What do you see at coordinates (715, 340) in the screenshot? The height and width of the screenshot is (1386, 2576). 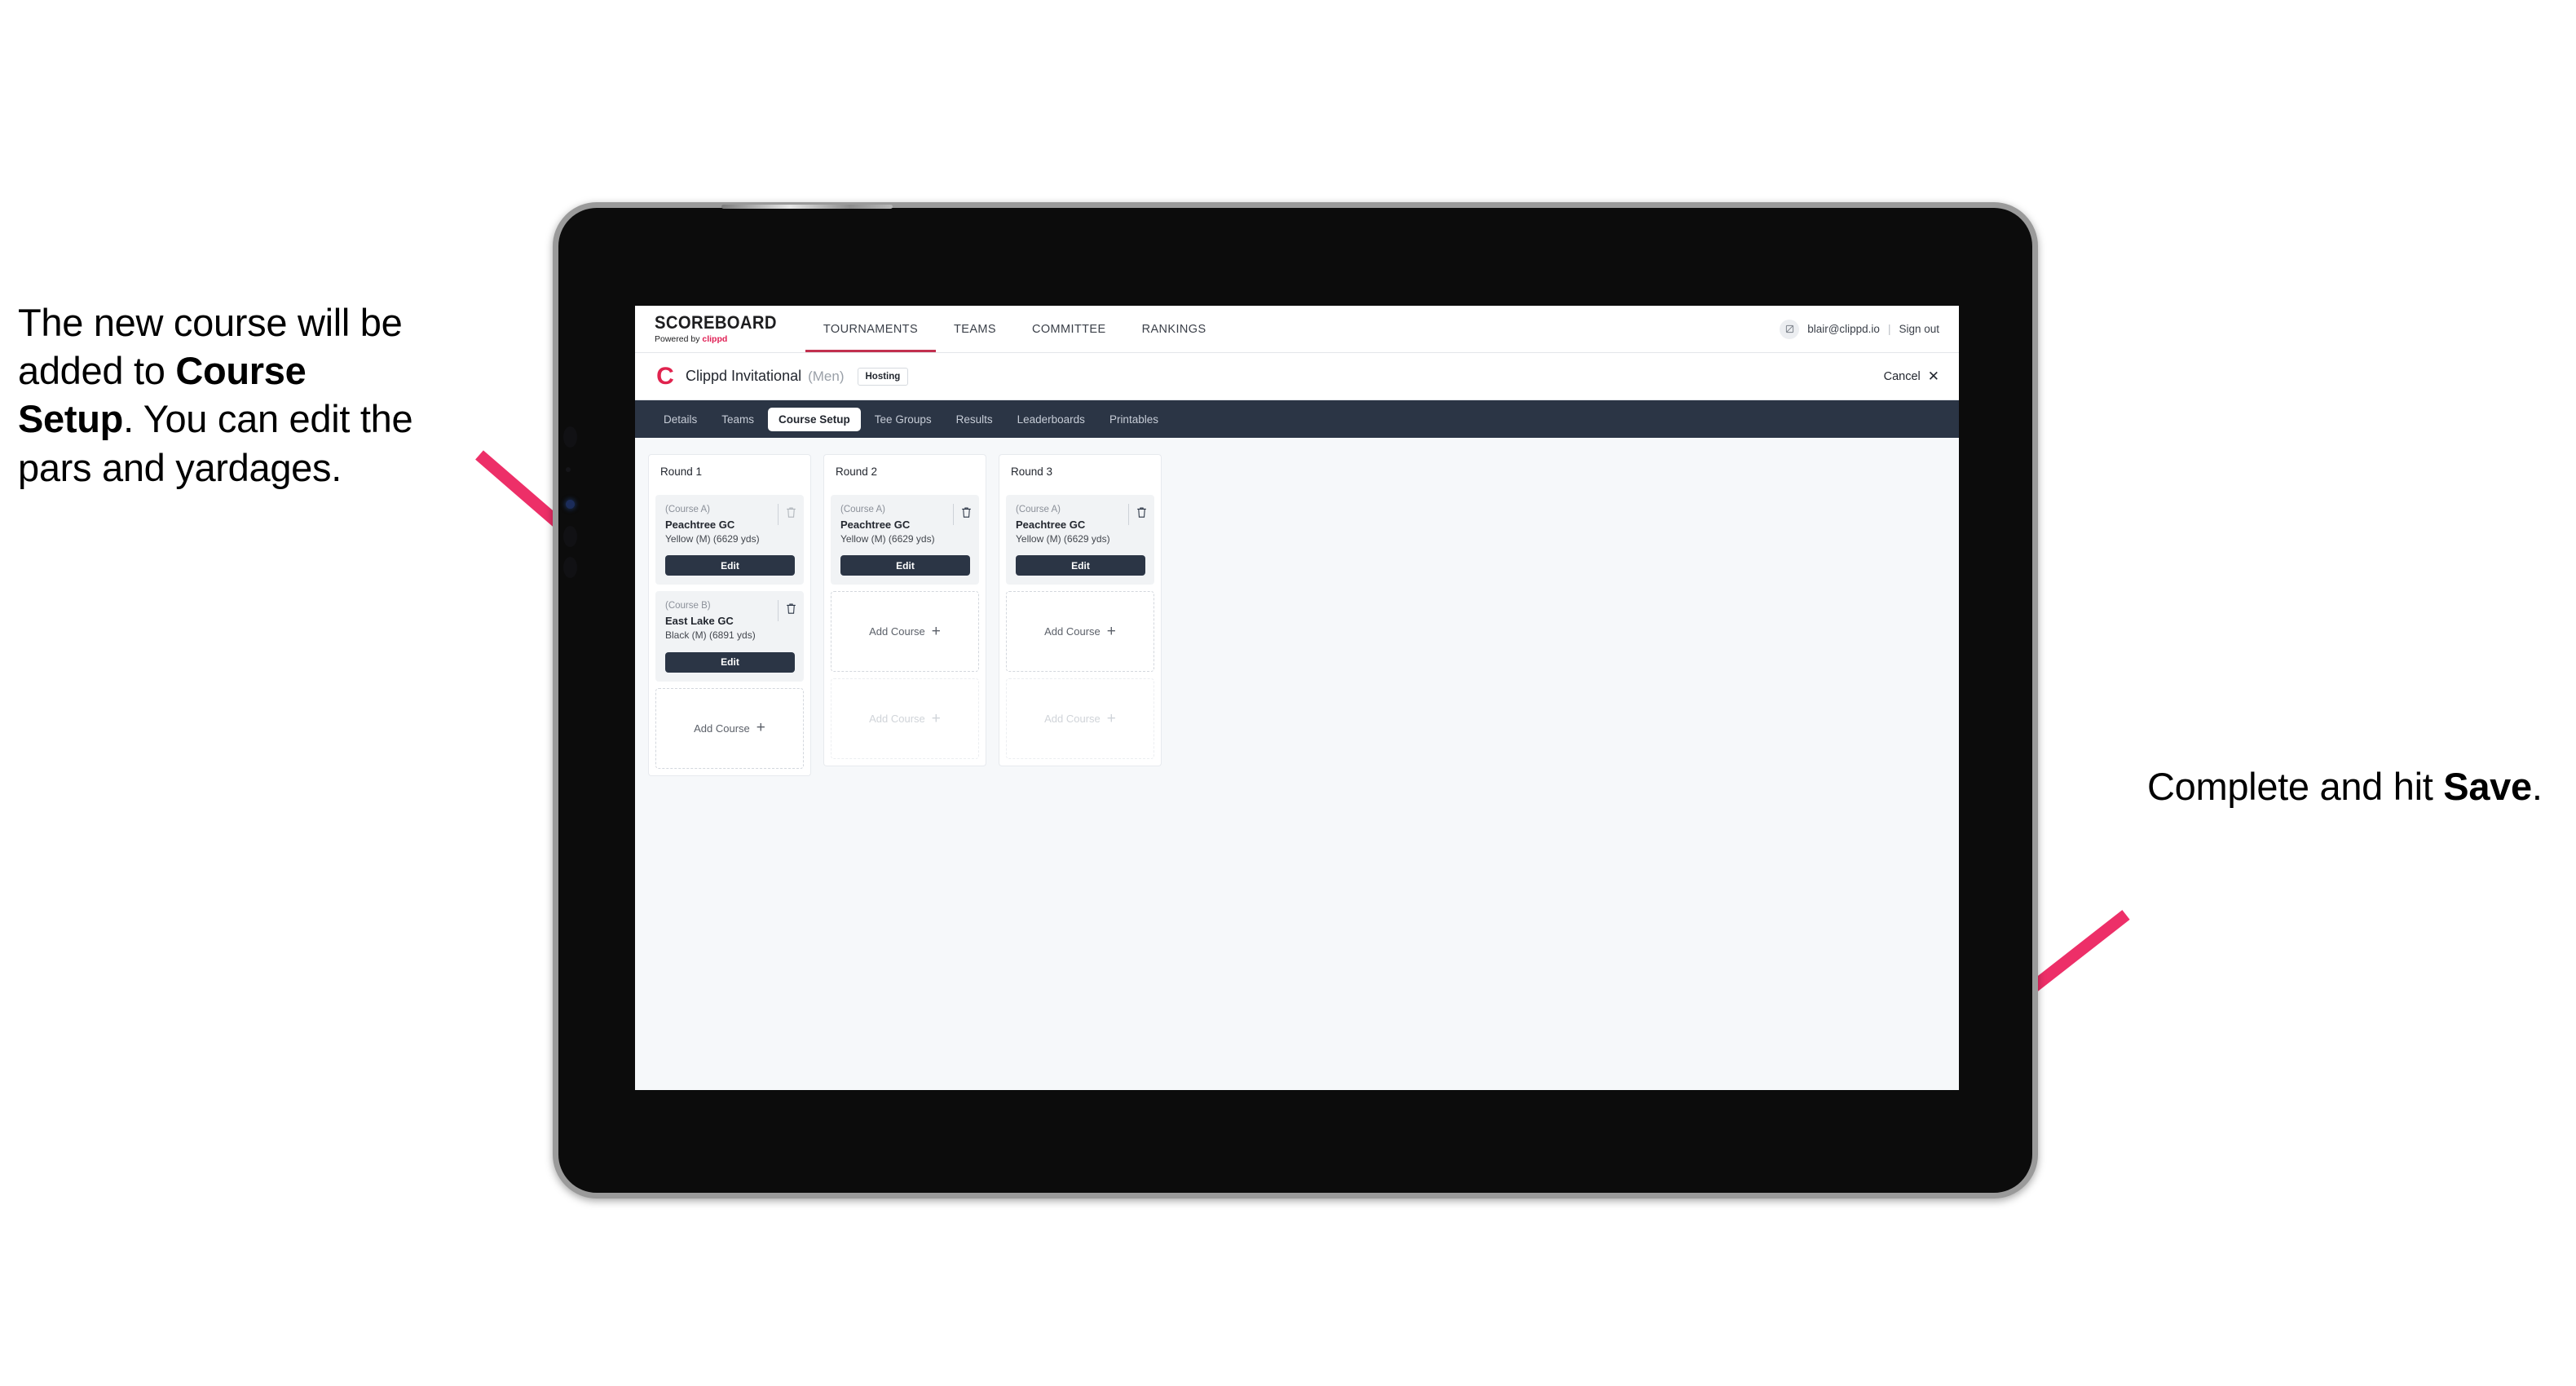 I see `clippd-name: clippd` at bounding box center [715, 340].